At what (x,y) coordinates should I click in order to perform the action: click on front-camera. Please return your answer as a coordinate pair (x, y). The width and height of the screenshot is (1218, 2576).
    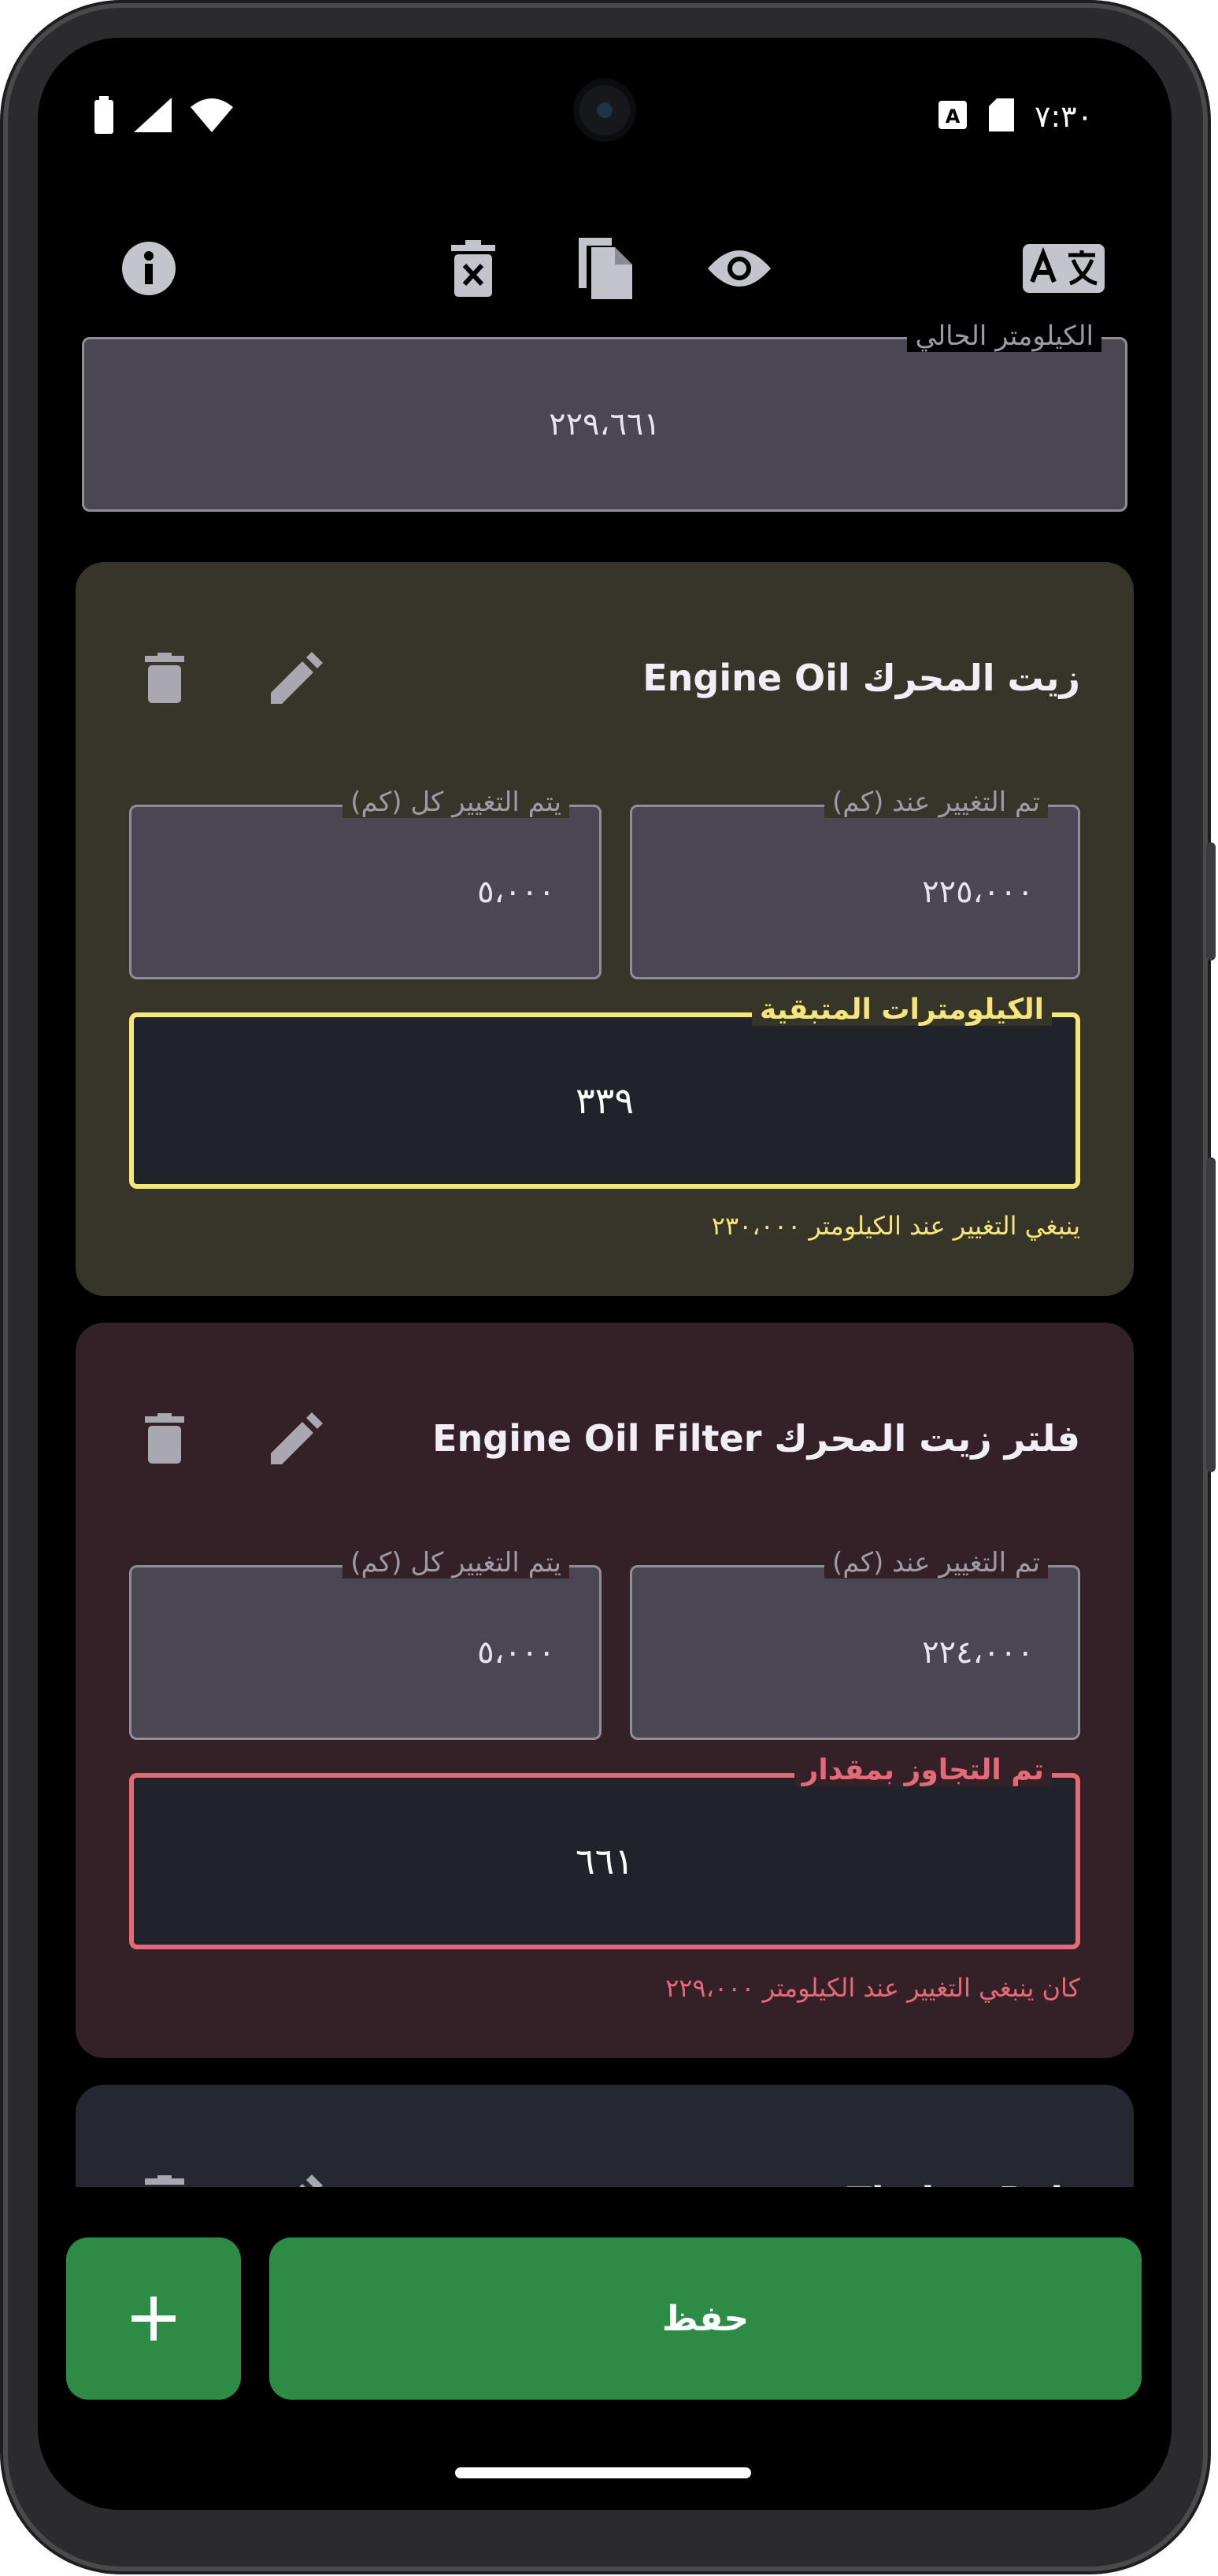
    Looking at the image, I should click on (604, 110).